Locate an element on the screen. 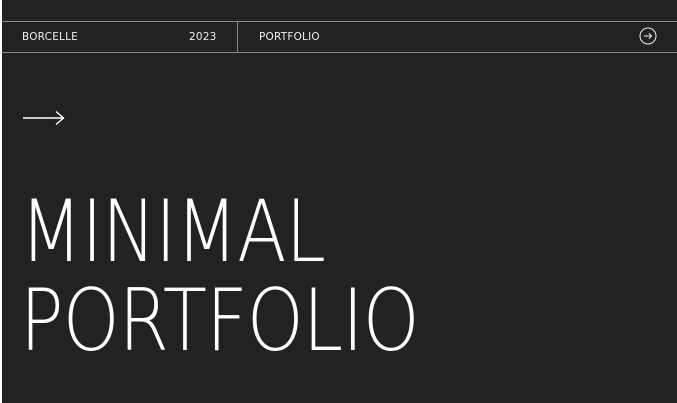  long-arrow-right-icon is located at coordinates (44, 118).